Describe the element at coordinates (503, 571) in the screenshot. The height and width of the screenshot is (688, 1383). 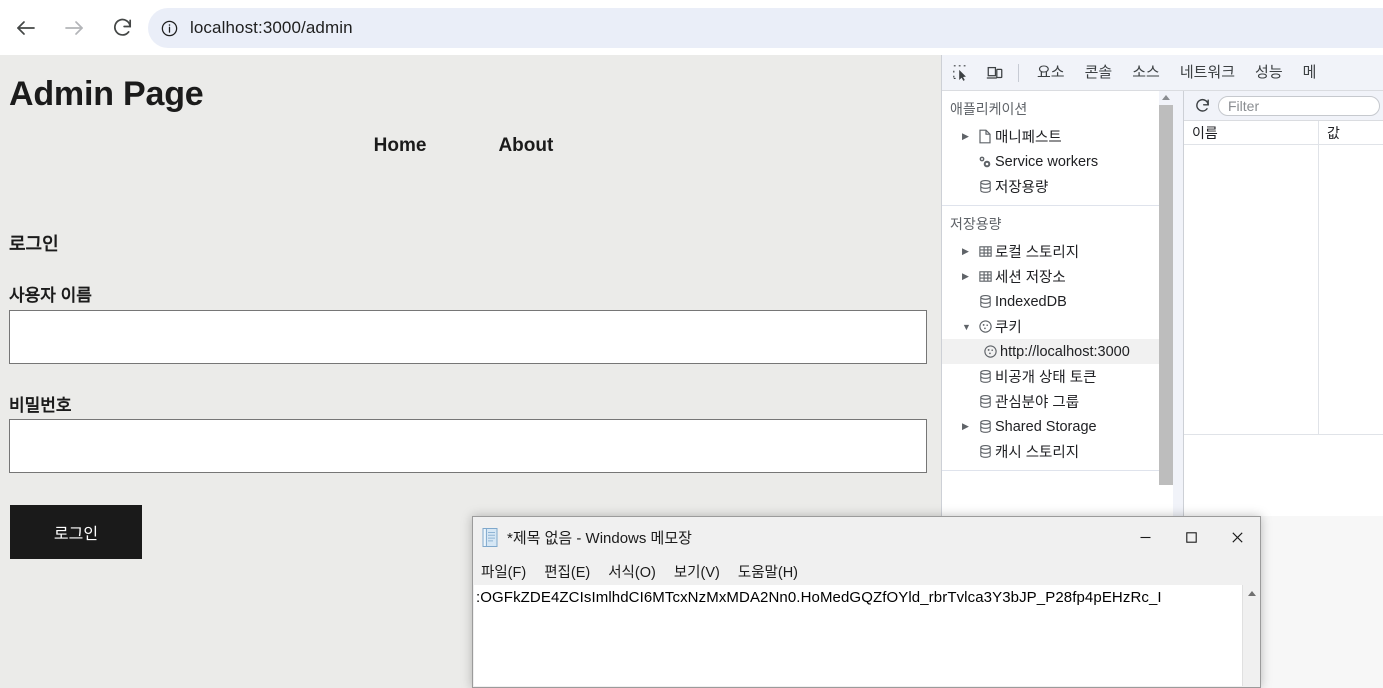
I see `menu-item-file: 파일(F)` at that location.